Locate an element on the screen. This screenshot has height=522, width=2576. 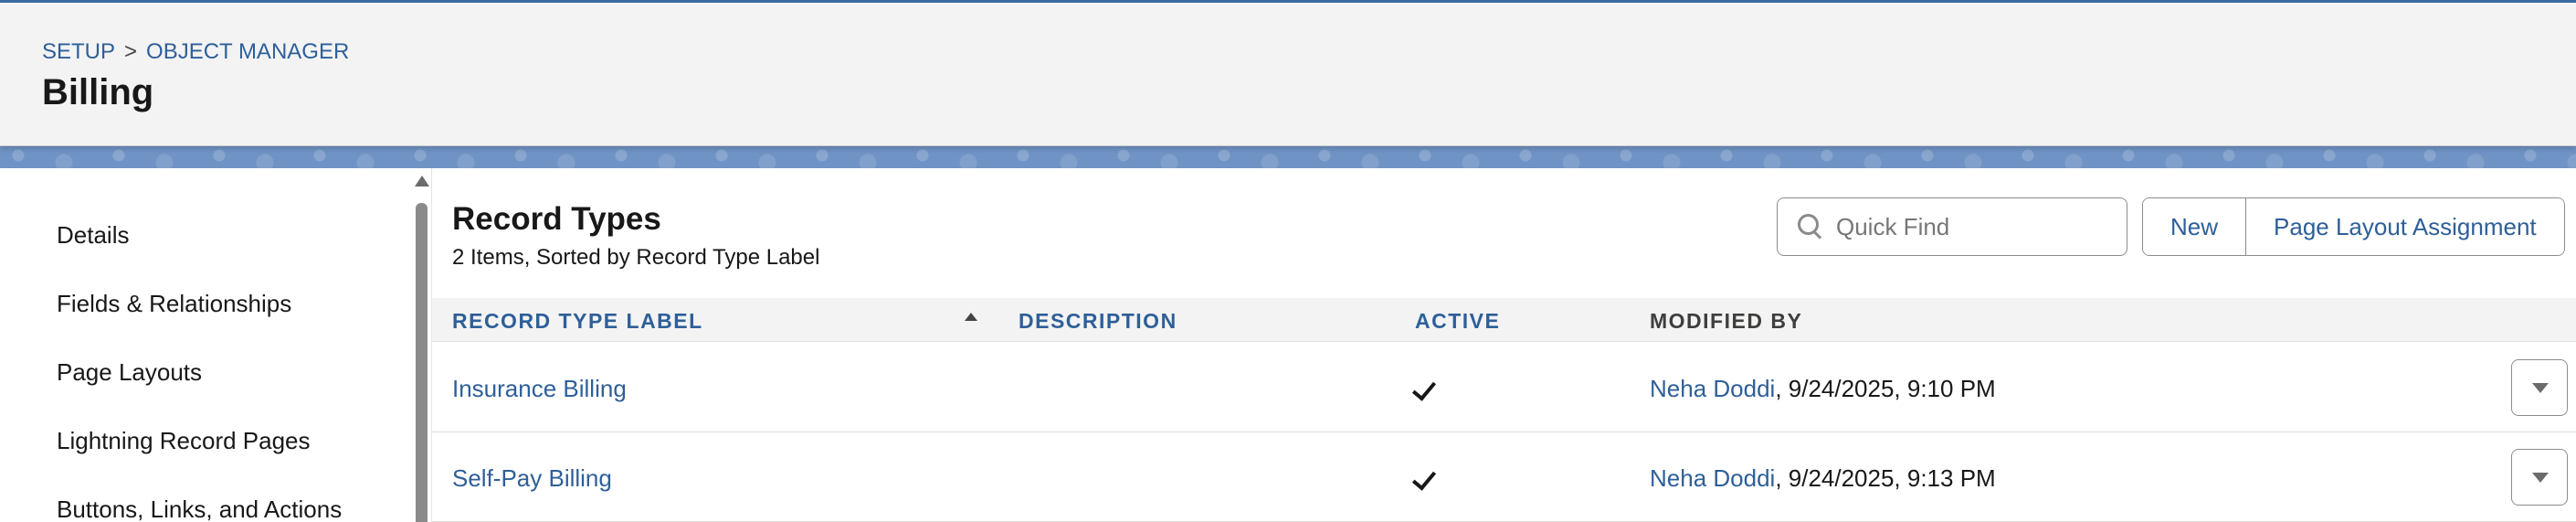
quick-find-input is located at coordinates (1973, 226).